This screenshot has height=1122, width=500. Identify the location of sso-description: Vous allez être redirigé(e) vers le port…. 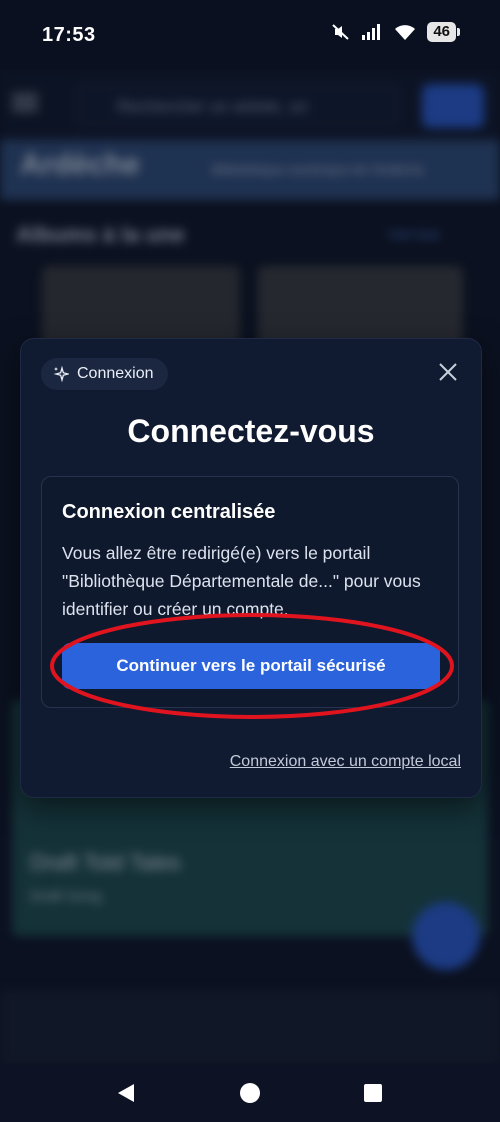
(241, 581).